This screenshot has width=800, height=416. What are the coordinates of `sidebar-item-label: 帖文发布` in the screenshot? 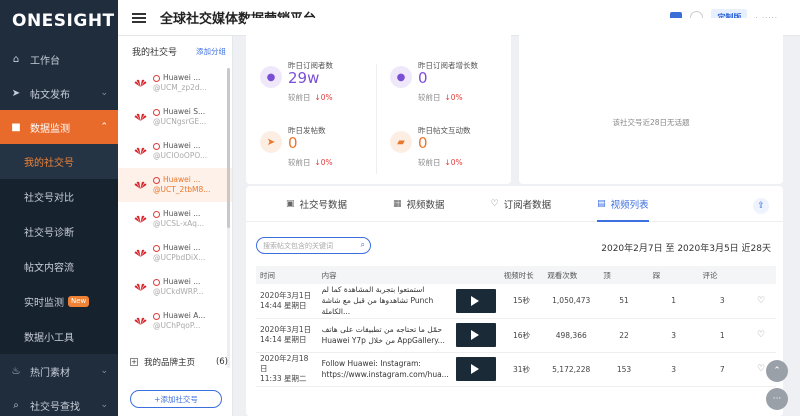 It's located at (50, 95).